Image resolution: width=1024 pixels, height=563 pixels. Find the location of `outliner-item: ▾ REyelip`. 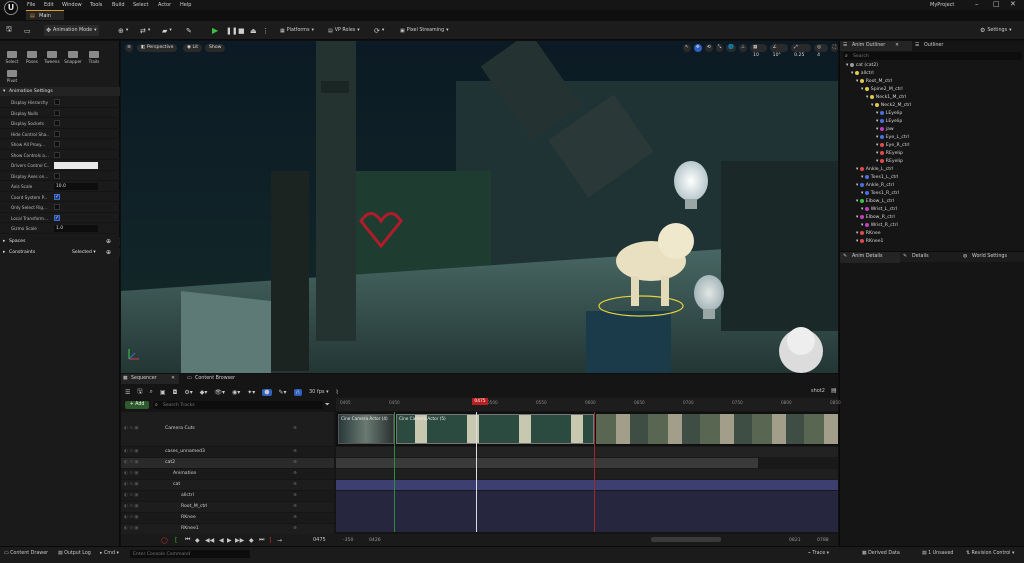

outliner-item: ▾ REyelip is located at coordinates (889, 162).